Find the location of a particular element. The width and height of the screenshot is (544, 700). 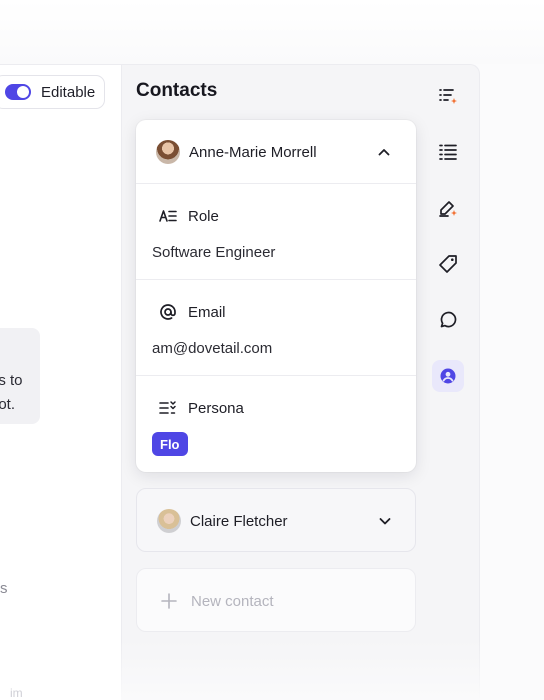

contact-header: Claire Fletcher is located at coordinates (277, 521).